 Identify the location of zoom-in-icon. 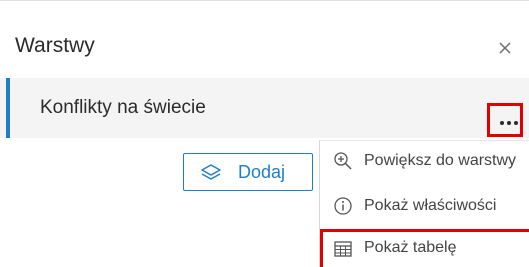
(343, 161).